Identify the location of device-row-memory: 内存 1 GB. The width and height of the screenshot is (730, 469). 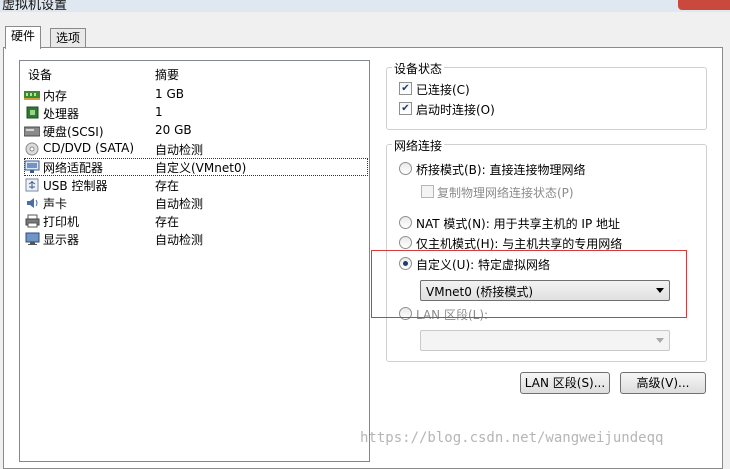
(193, 95).